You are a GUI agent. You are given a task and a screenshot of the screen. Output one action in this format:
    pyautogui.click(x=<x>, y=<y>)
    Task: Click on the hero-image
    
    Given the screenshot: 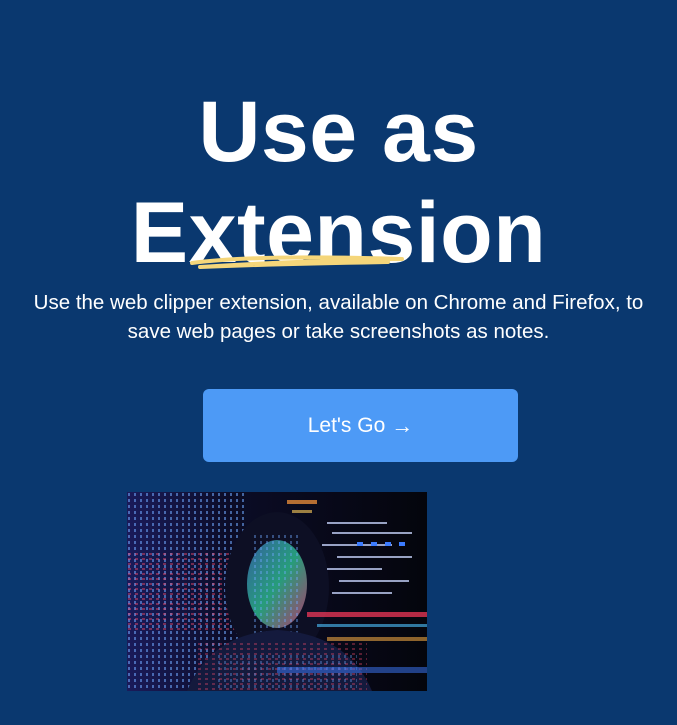 What is the action you would take?
    pyautogui.click(x=277, y=591)
    